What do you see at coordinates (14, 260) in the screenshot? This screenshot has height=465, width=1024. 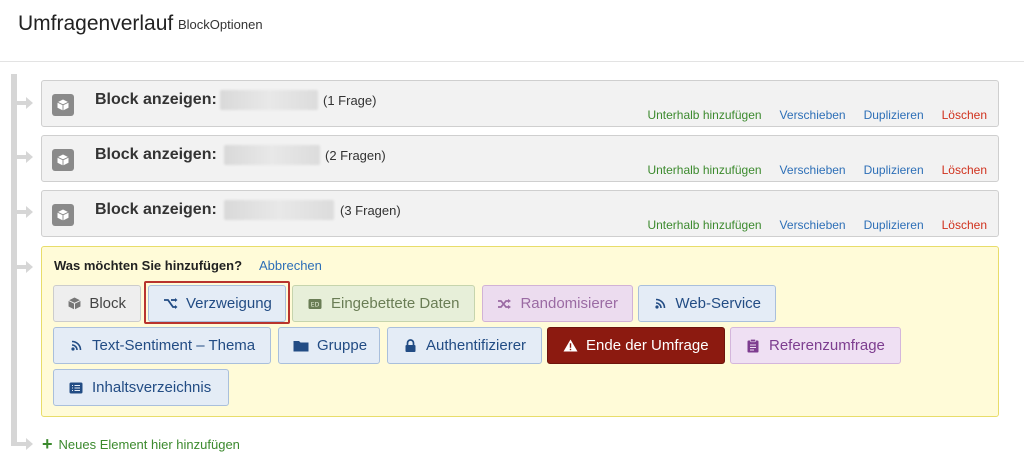 I see `flow-connector` at bounding box center [14, 260].